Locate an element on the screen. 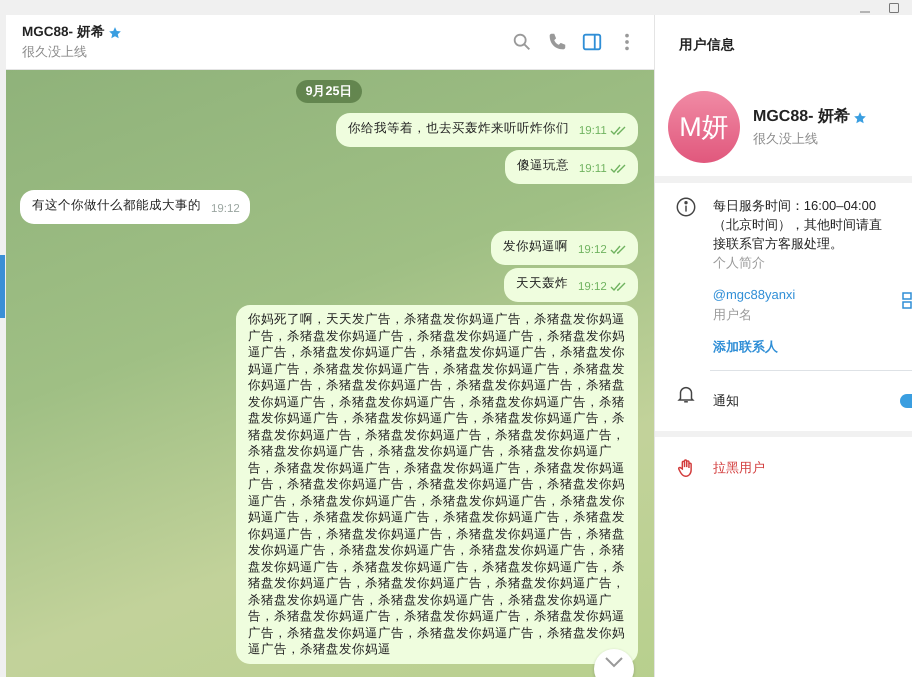 Image resolution: width=912 pixels, height=677 pixels. bio-text: 每日服务时间：16:00–04:00（北京时间），其他时间请直接联系官方客服处理。 is located at coordinates (797, 224).